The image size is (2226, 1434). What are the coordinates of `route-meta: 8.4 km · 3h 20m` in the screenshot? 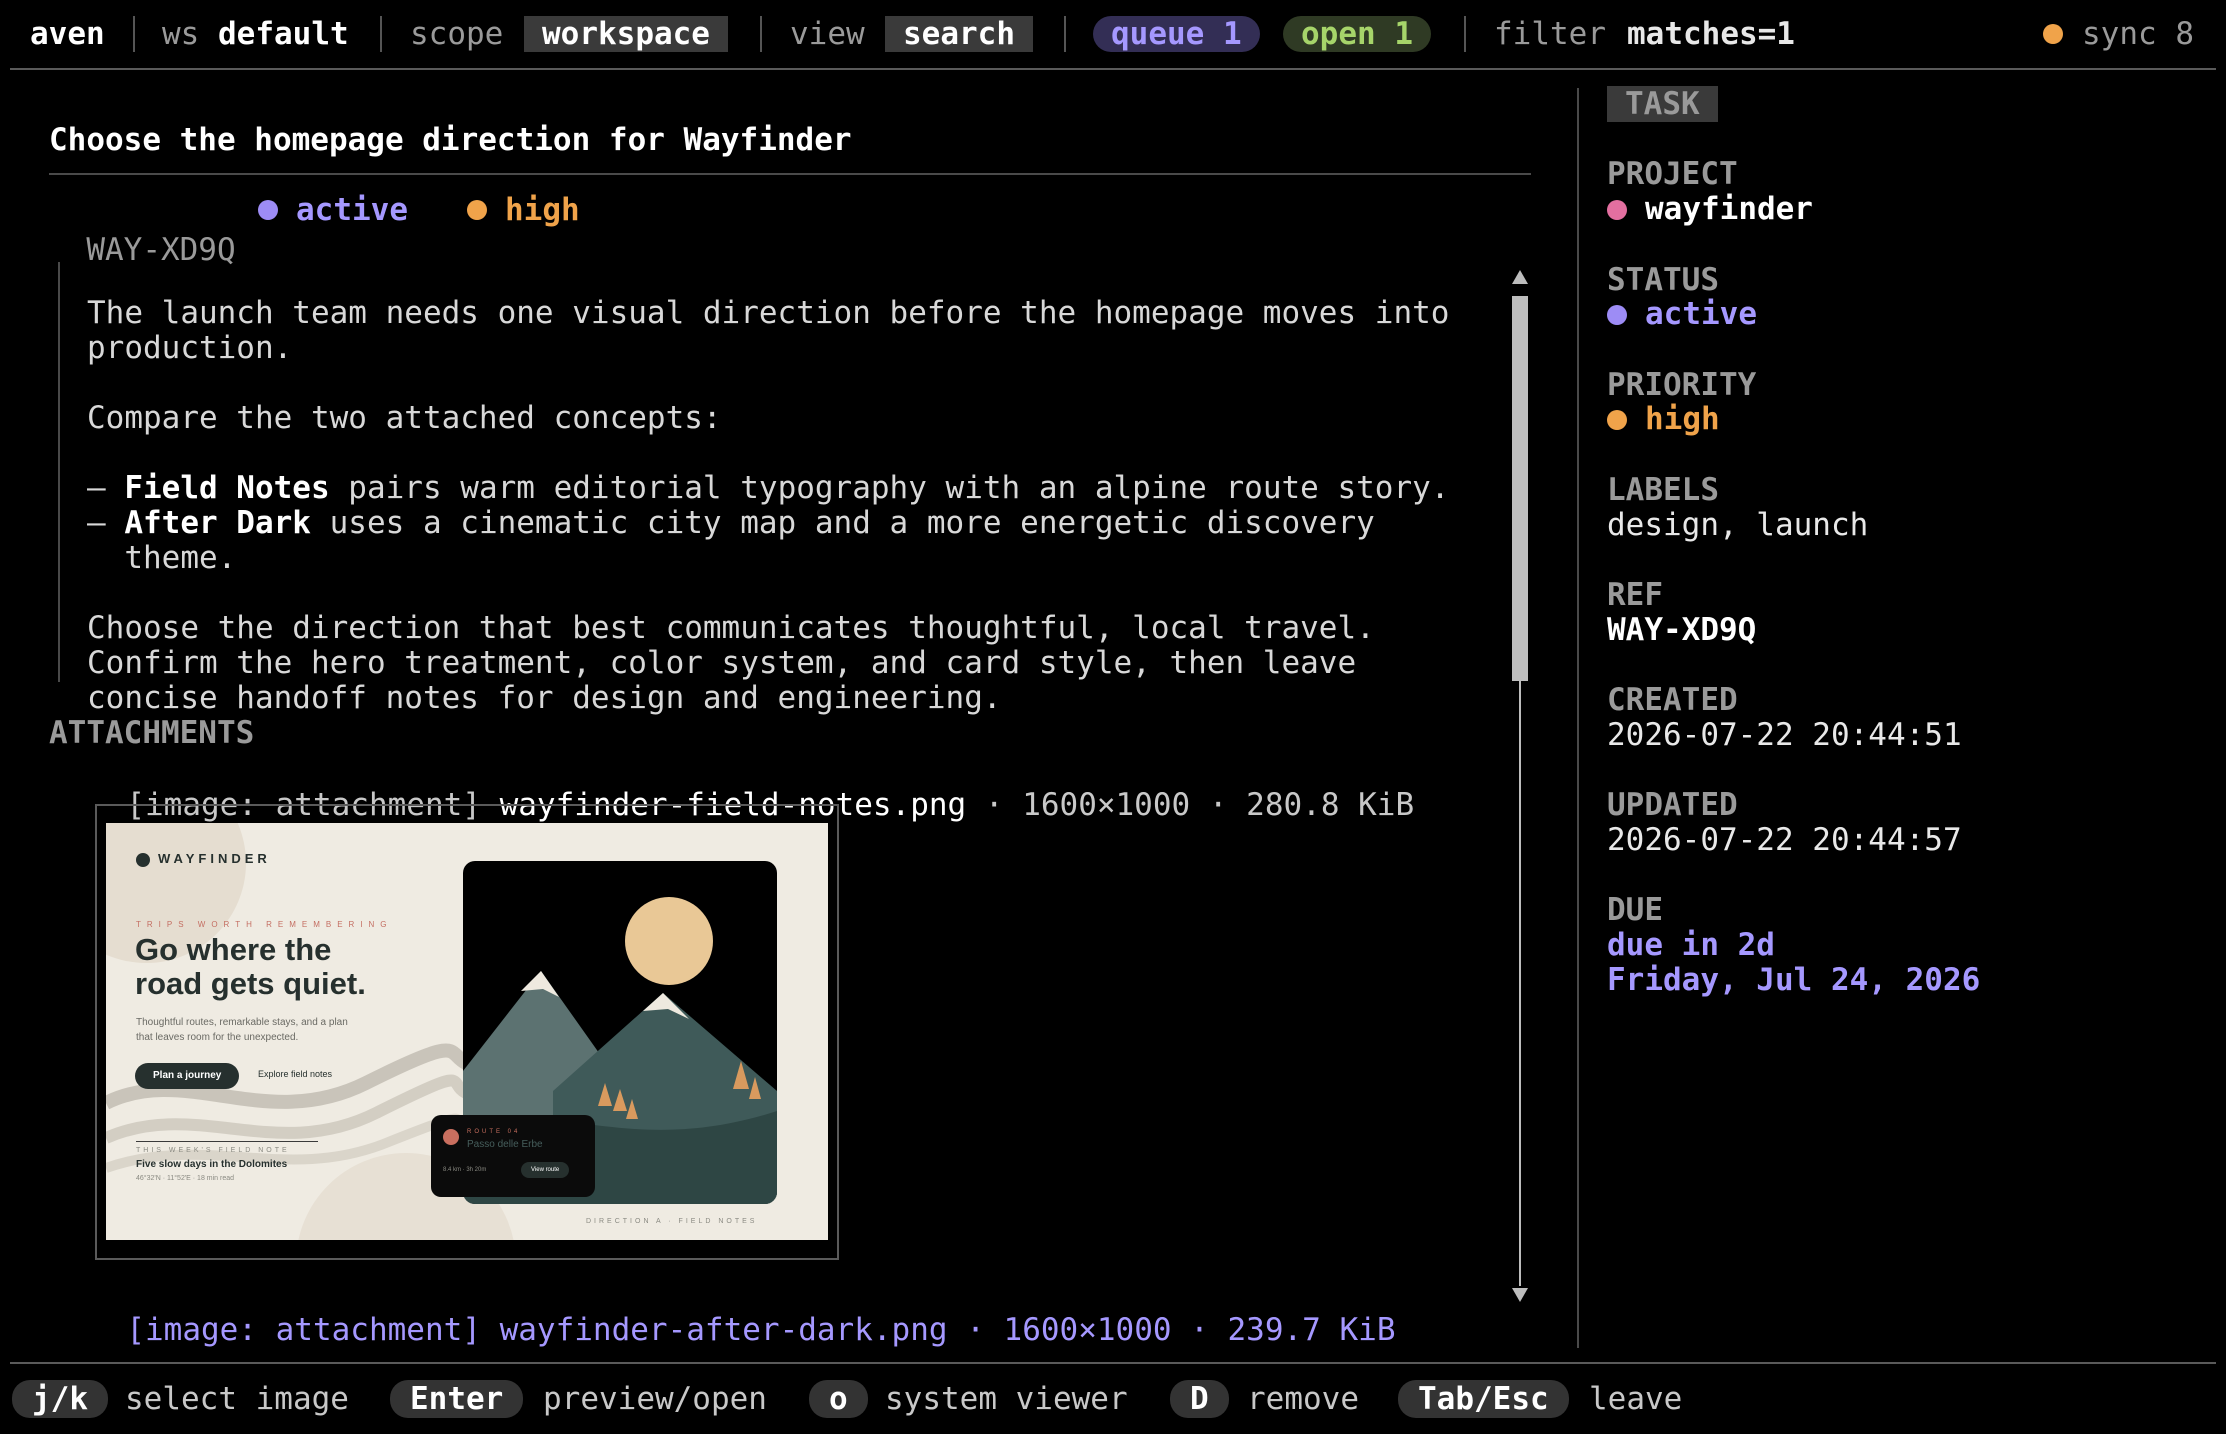 It's located at (465, 1170).